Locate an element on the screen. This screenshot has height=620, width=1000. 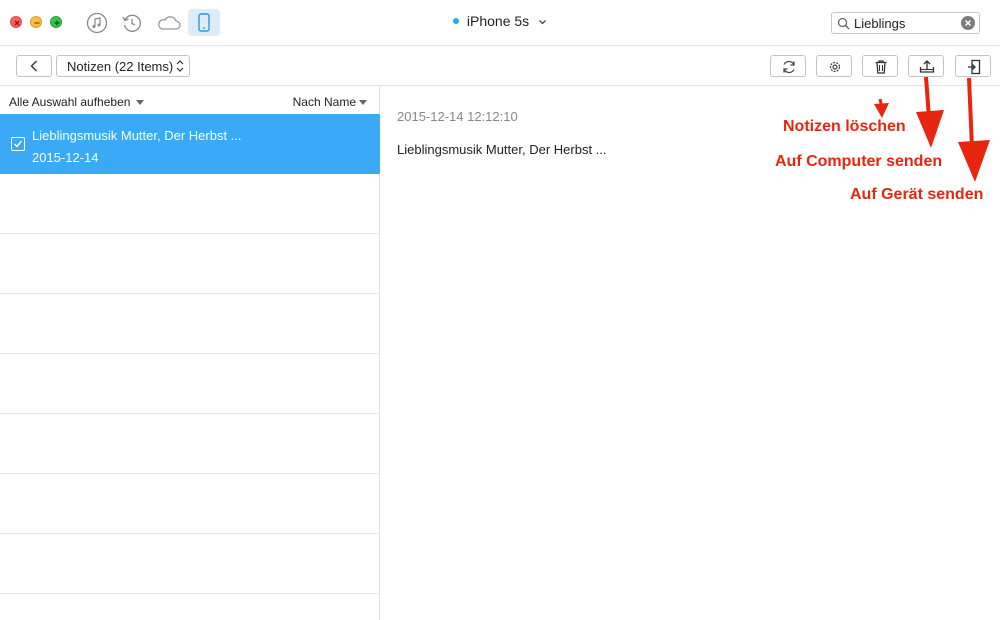
clear-search-button is located at coordinates (968, 23).